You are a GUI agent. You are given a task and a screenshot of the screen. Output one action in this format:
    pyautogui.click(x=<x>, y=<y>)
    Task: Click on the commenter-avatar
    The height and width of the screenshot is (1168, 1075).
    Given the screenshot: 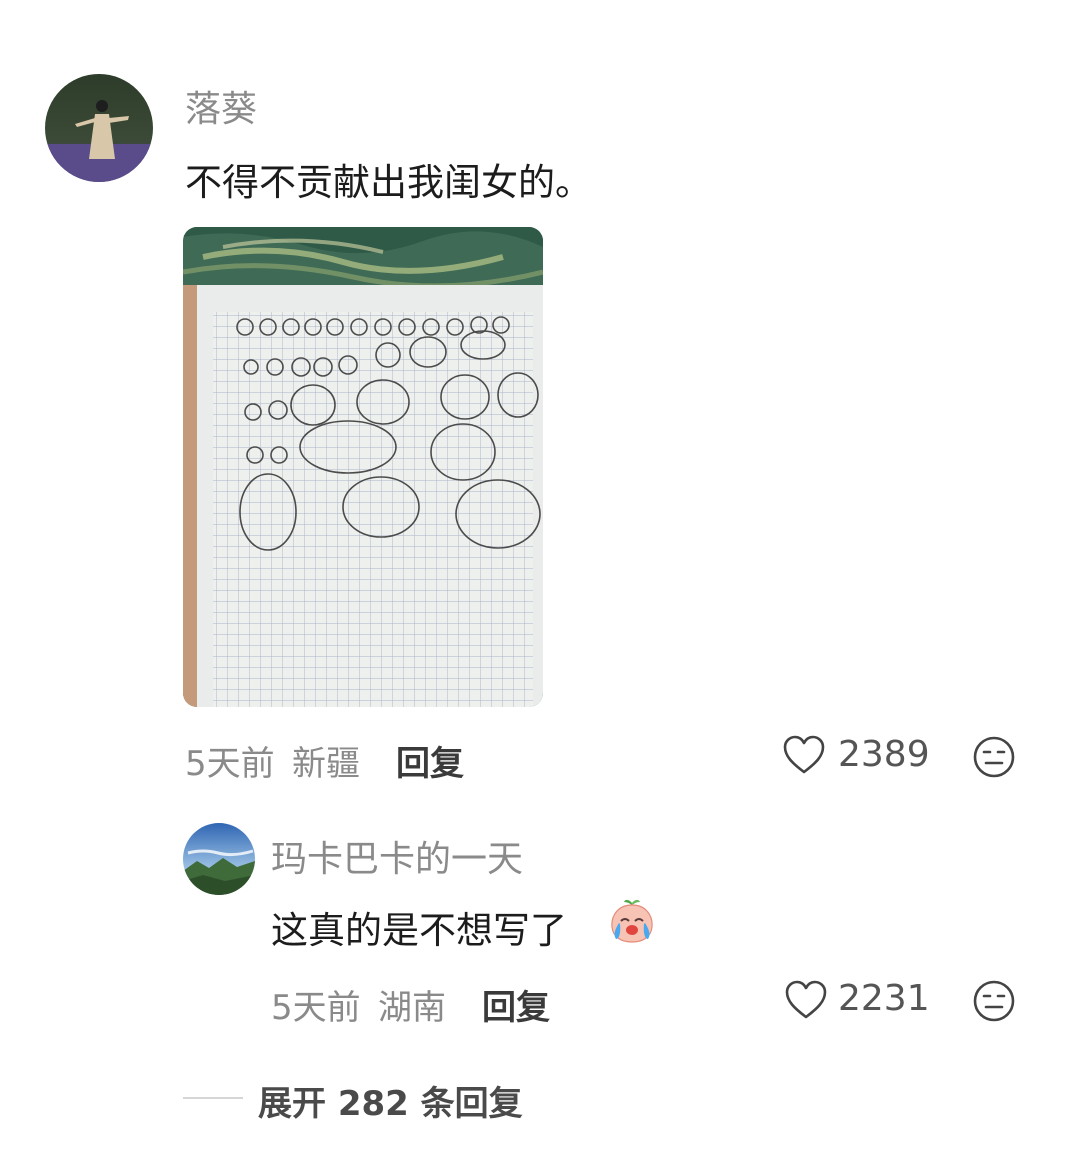 What is the action you would take?
    pyautogui.click(x=99, y=128)
    